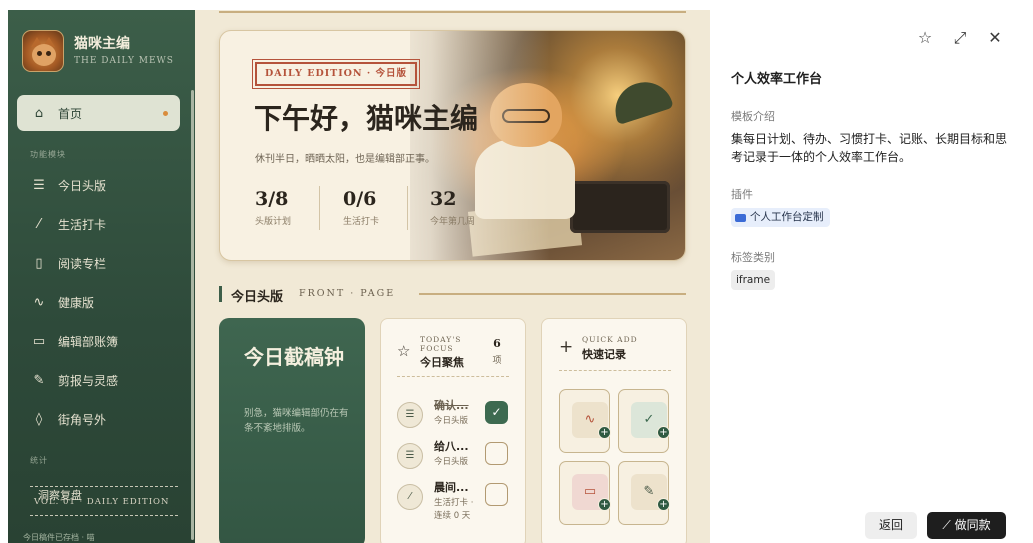 The height and width of the screenshot is (543, 1033). I want to click on stat-life-checkin: 0/6 生活打卡, so click(361, 207).